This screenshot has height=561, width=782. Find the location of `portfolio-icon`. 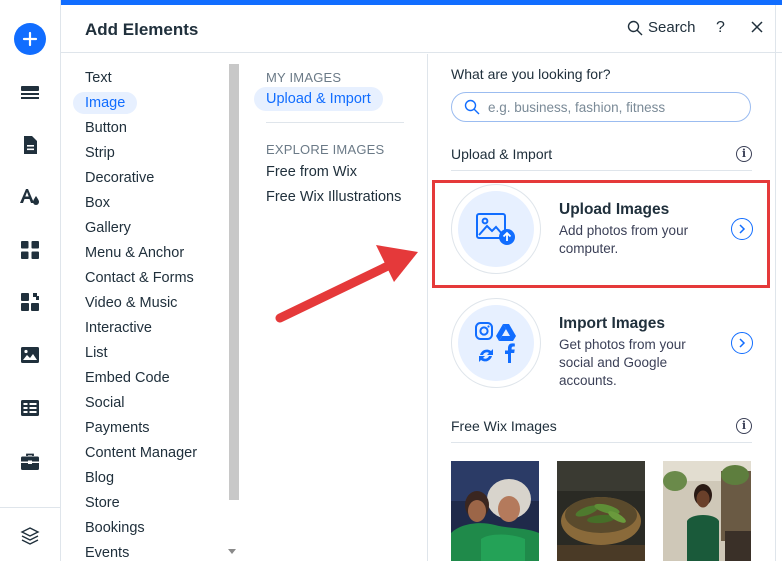

portfolio-icon is located at coordinates (30, 461).